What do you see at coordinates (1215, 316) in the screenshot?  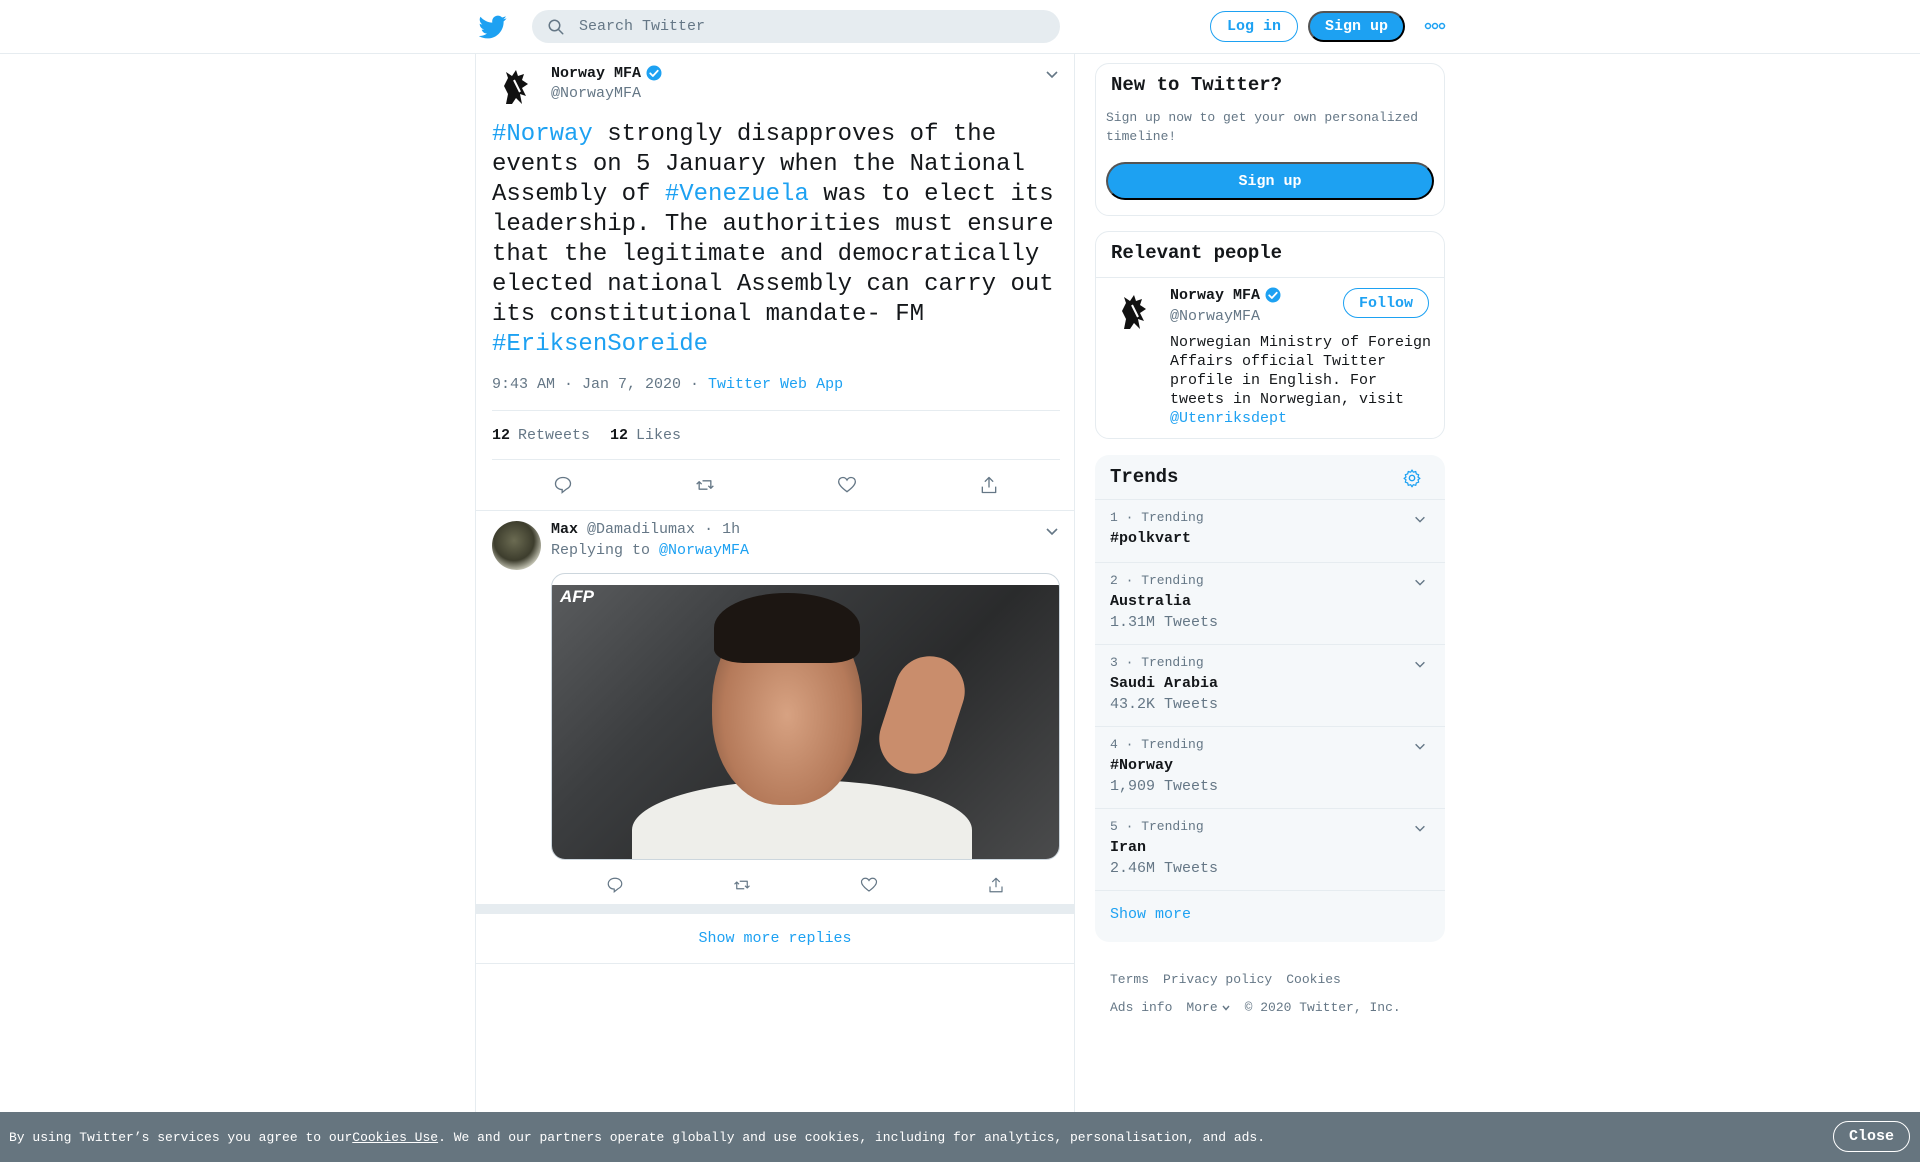 I see `person-handle: @NorwayMFA` at bounding box center [1215, 316].